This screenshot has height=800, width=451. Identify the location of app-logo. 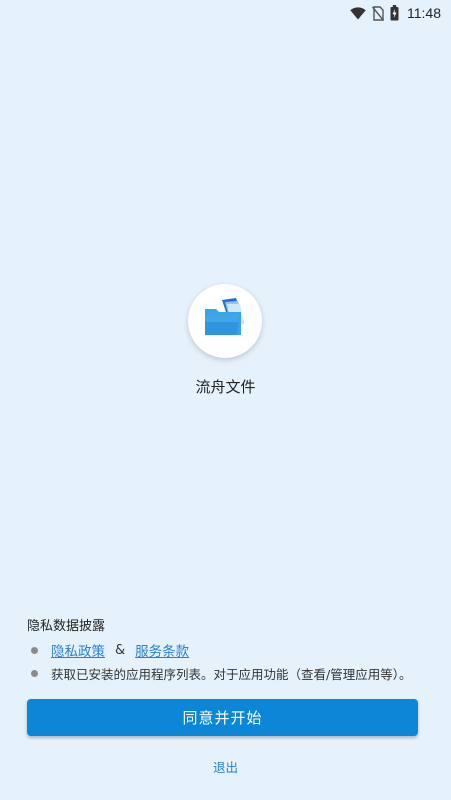
(225, 321).